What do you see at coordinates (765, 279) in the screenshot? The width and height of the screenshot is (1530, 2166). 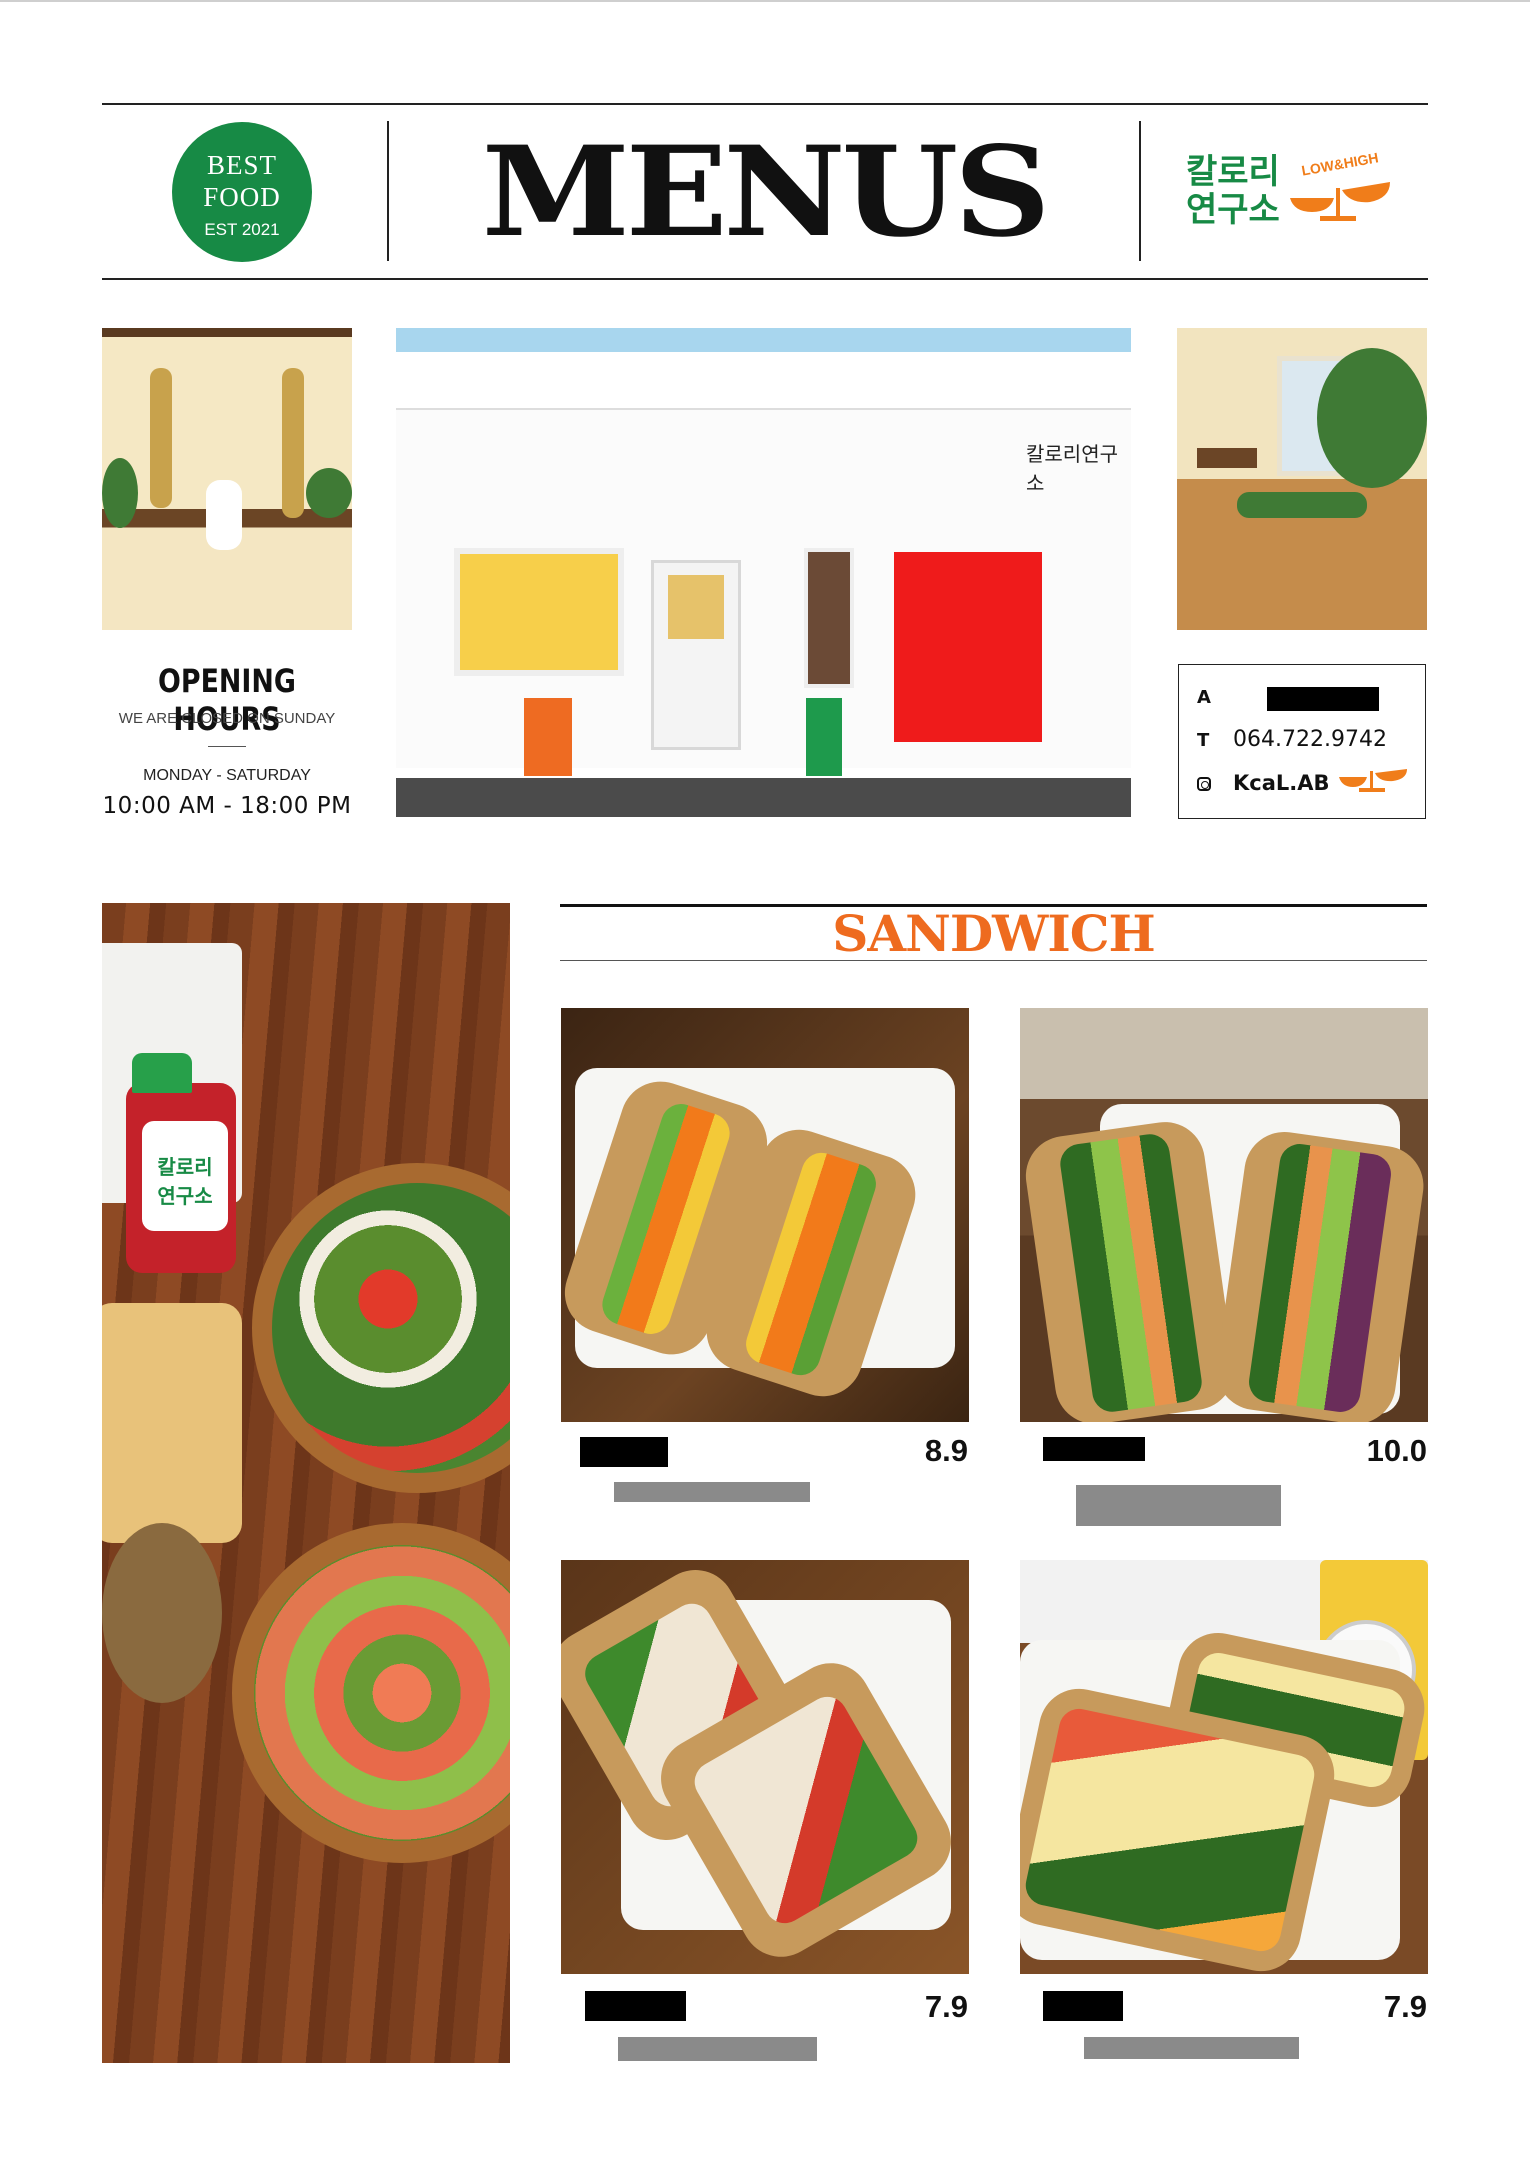 I see `header-bottom-rule` at bounding box center [765, 279].